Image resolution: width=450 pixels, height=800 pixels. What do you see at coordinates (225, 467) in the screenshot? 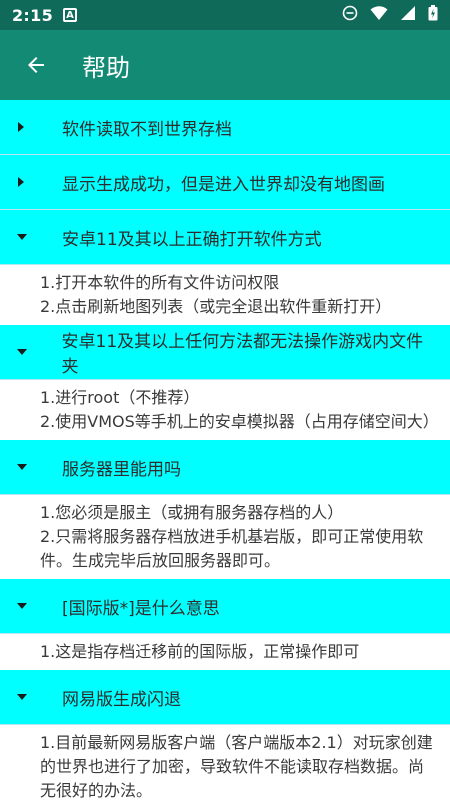
I see `faq-item-4-header: 服务器里能用吗` at bounding box center [225, 467].